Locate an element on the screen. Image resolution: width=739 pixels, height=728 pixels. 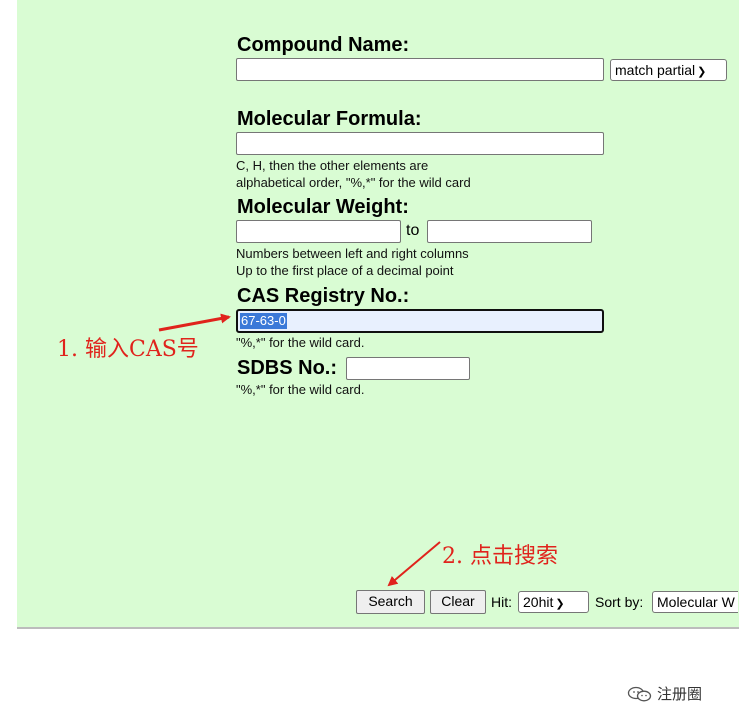
watermark-text: 注册圈 is located at coordinates (680, 694).